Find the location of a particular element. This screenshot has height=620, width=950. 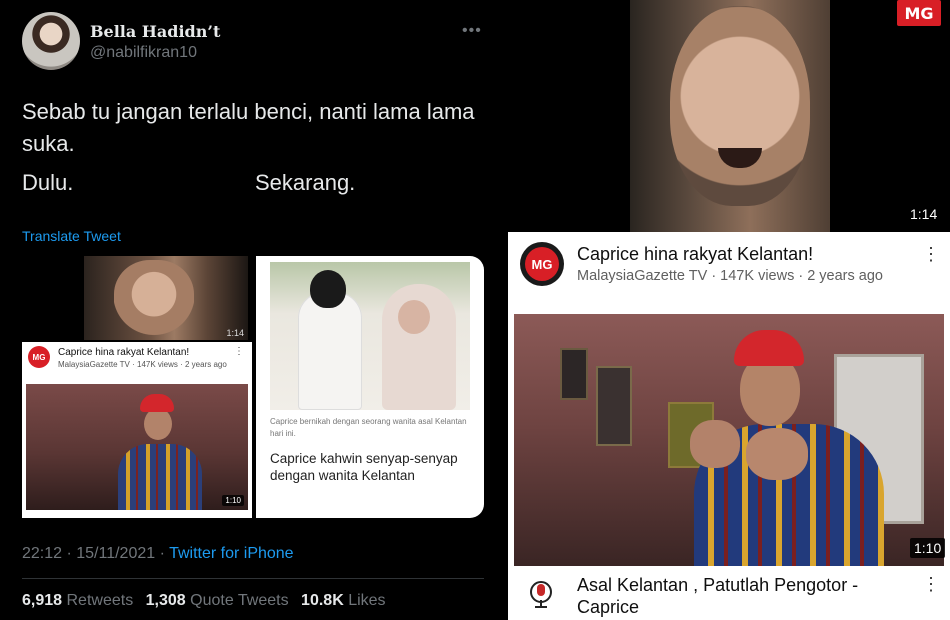

display-name: Bella Hadidn’t is located at coordinates (155, 31).